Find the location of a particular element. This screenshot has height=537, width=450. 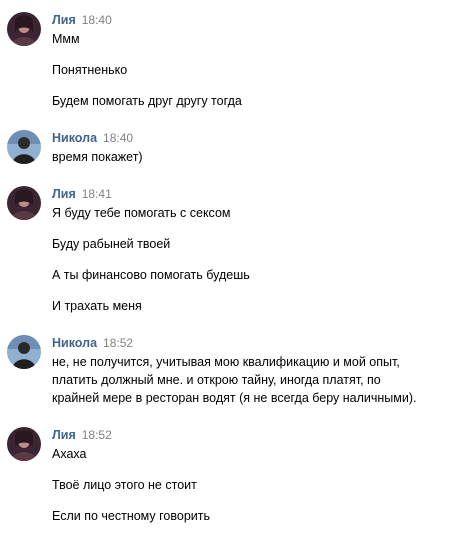

message-text: Твоё лицо этого не стоит is located at coordinates (124, 485).